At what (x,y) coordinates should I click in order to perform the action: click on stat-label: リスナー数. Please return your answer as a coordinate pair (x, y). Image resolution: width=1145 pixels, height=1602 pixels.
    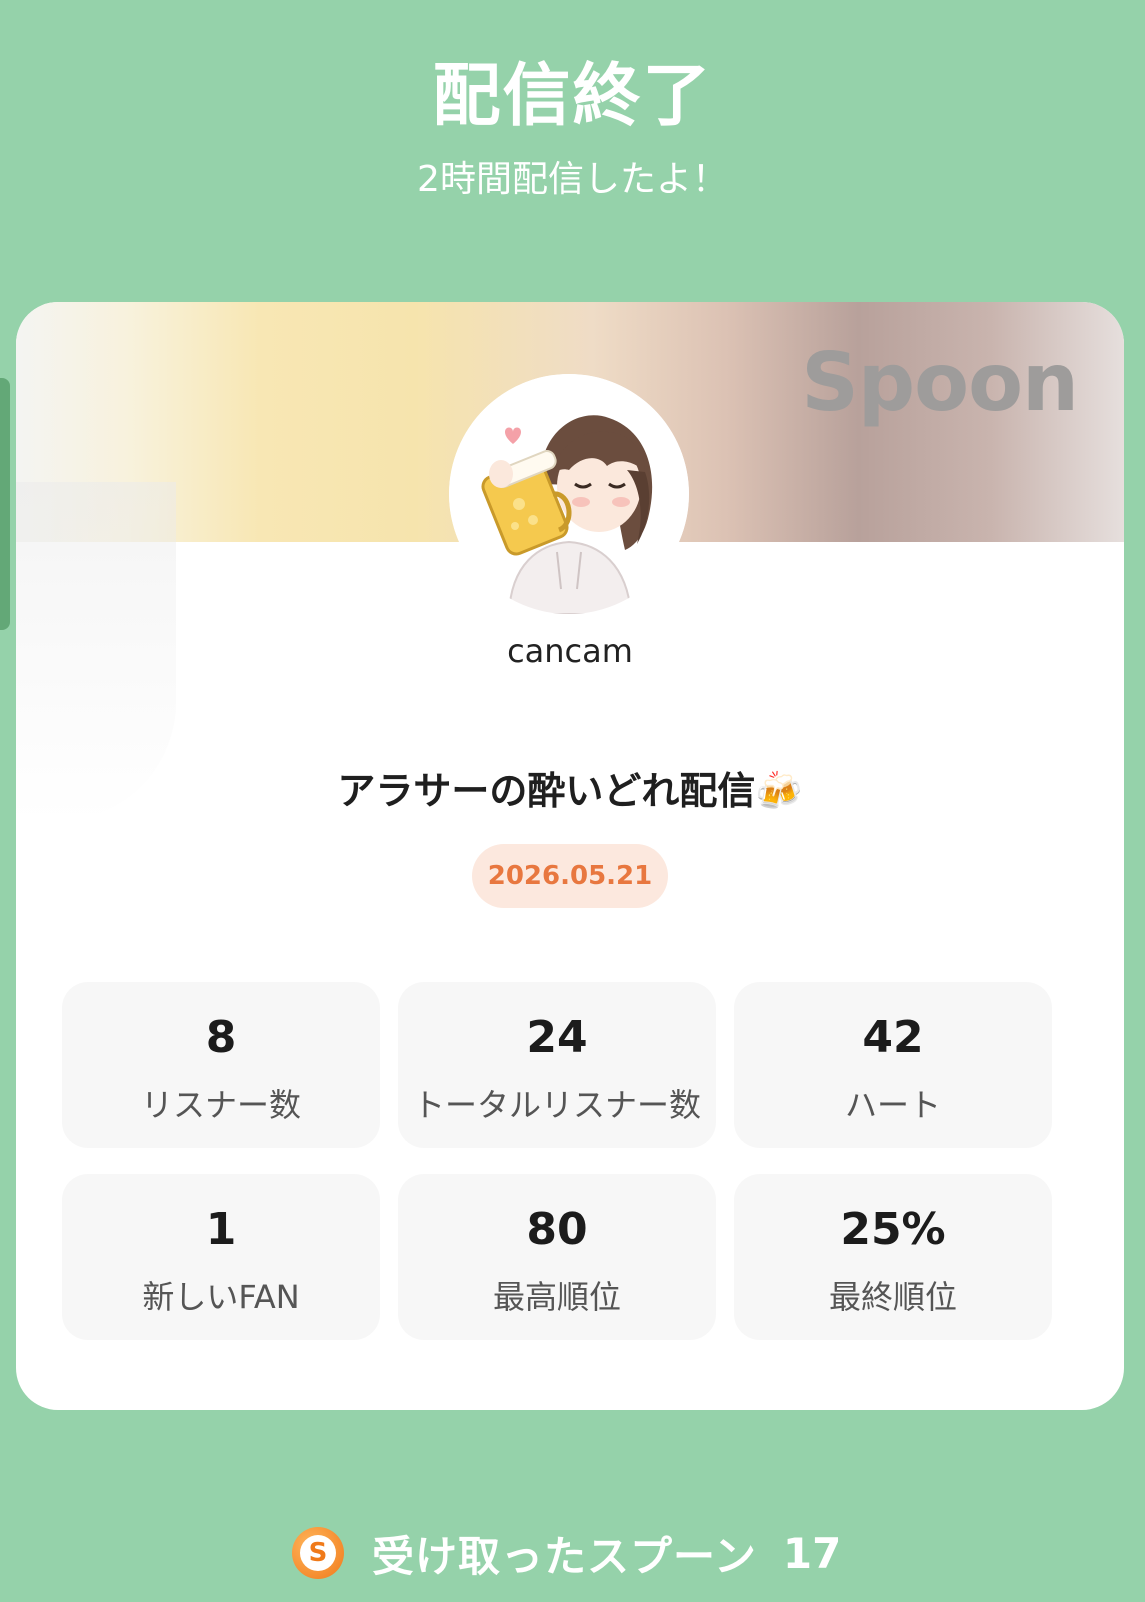
    Looking at the image, I should click on (220, 1105).